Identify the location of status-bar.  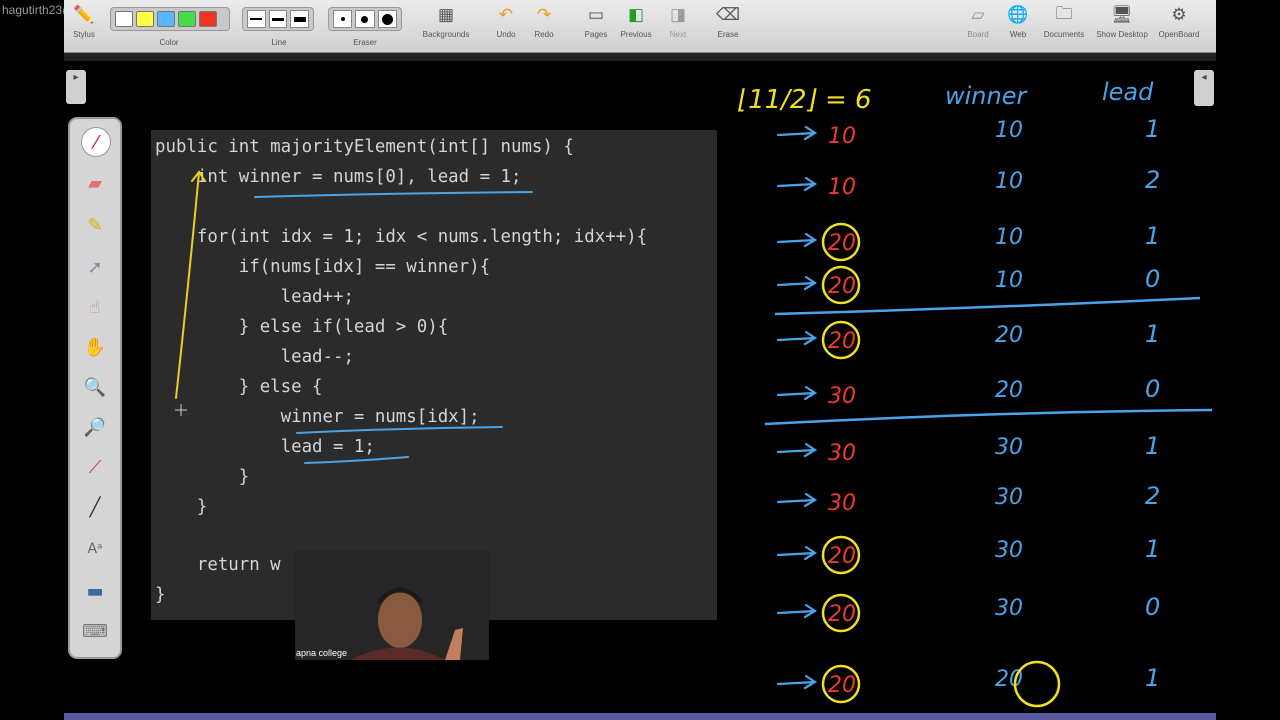
(640, 716).